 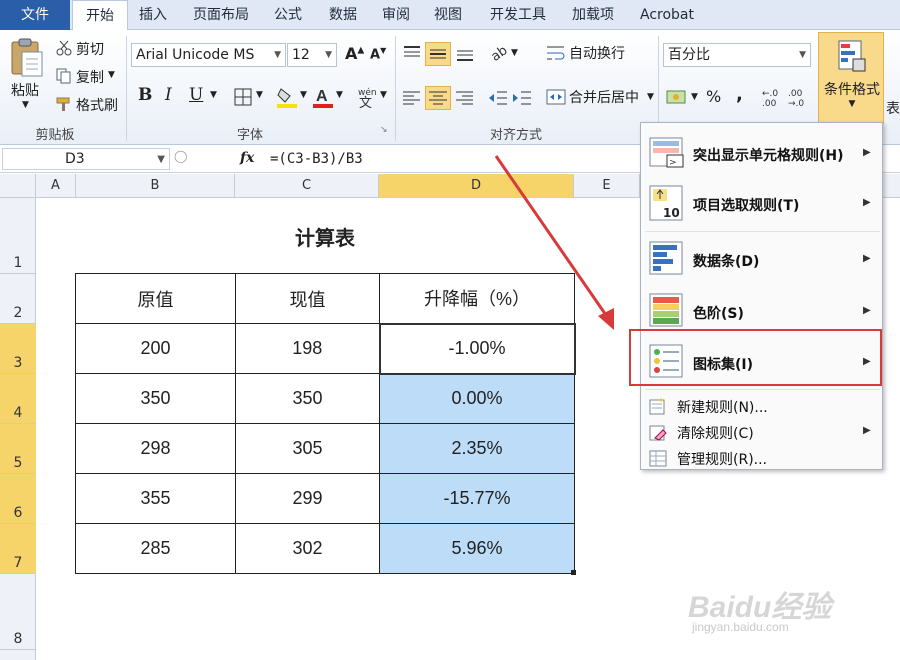 What do you see at coordinates (18, 299) in the screenshot?
I see `row-header-2: 2` at bounding box center [18, 299].